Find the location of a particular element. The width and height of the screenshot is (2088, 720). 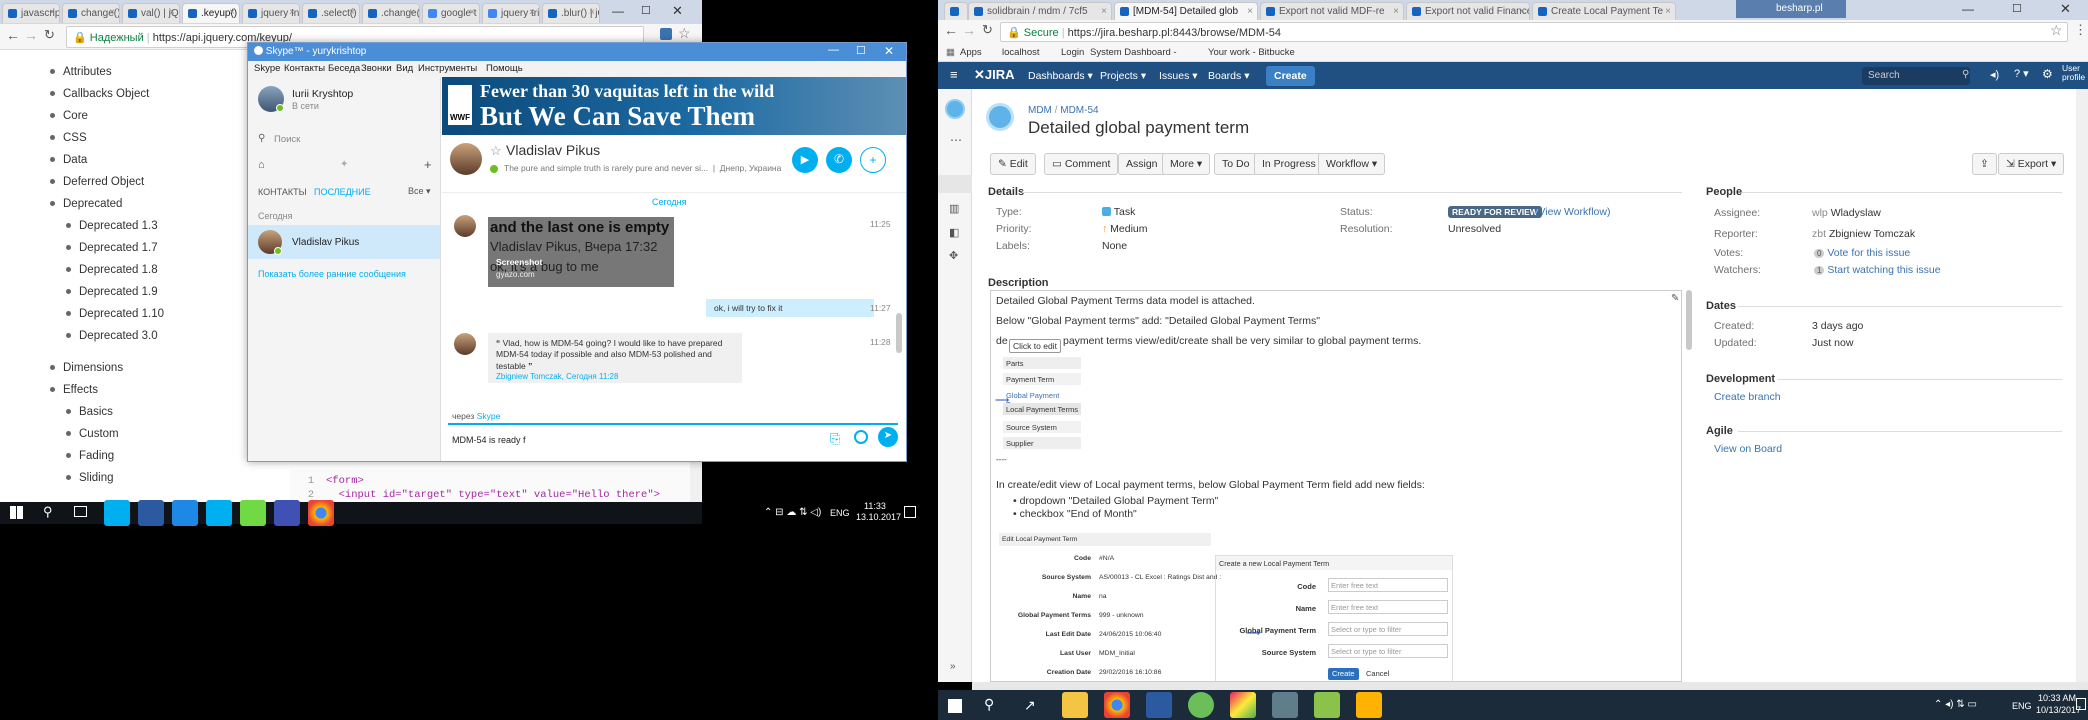

sidebar-subitem: Deprecated 3.0 is located at coordinates (112, 336).